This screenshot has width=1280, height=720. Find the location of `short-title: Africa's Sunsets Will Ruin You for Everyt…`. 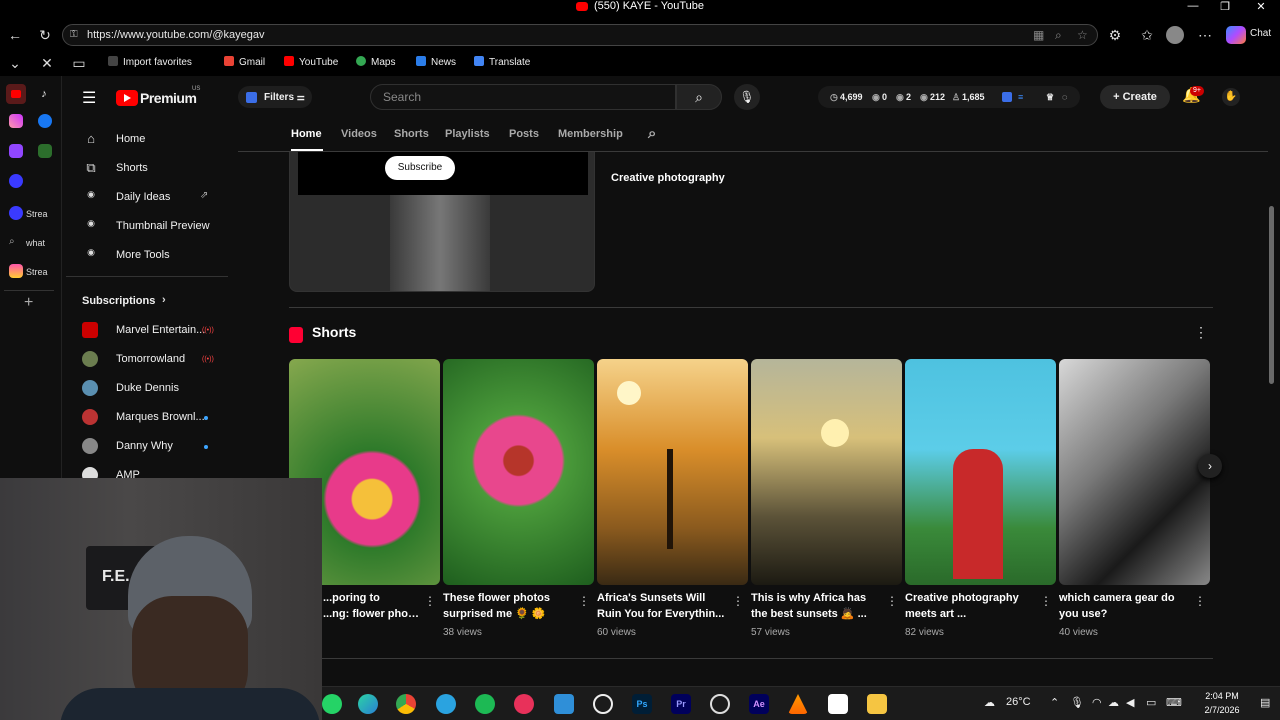

short-title: Africa's Sunsets Will Ruin You for Everyt… is located at coordinates (662, 606).